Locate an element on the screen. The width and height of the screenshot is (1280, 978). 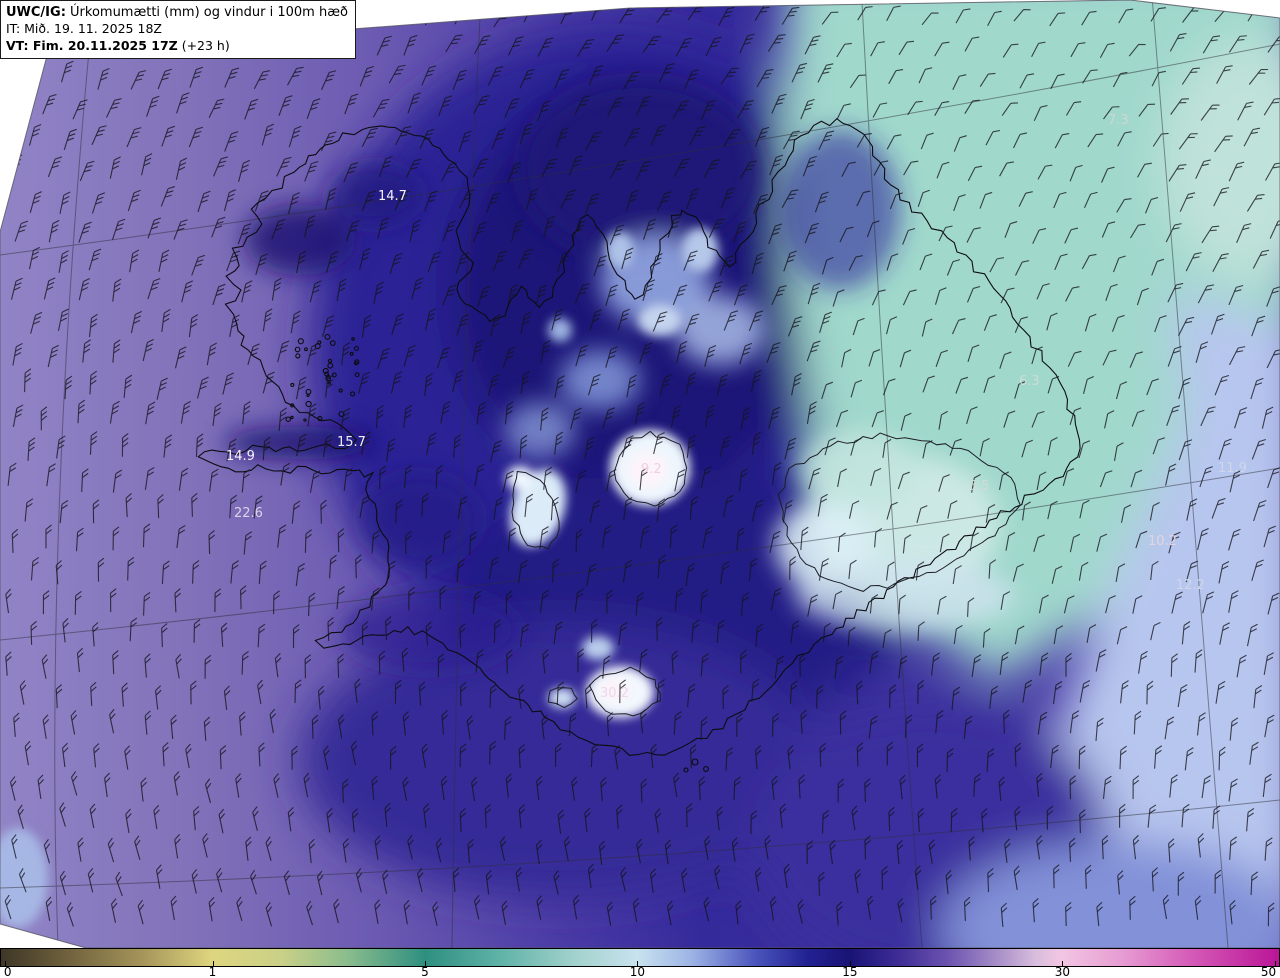
precip-value-label: 6.5 is located at coordinates (979, 486).